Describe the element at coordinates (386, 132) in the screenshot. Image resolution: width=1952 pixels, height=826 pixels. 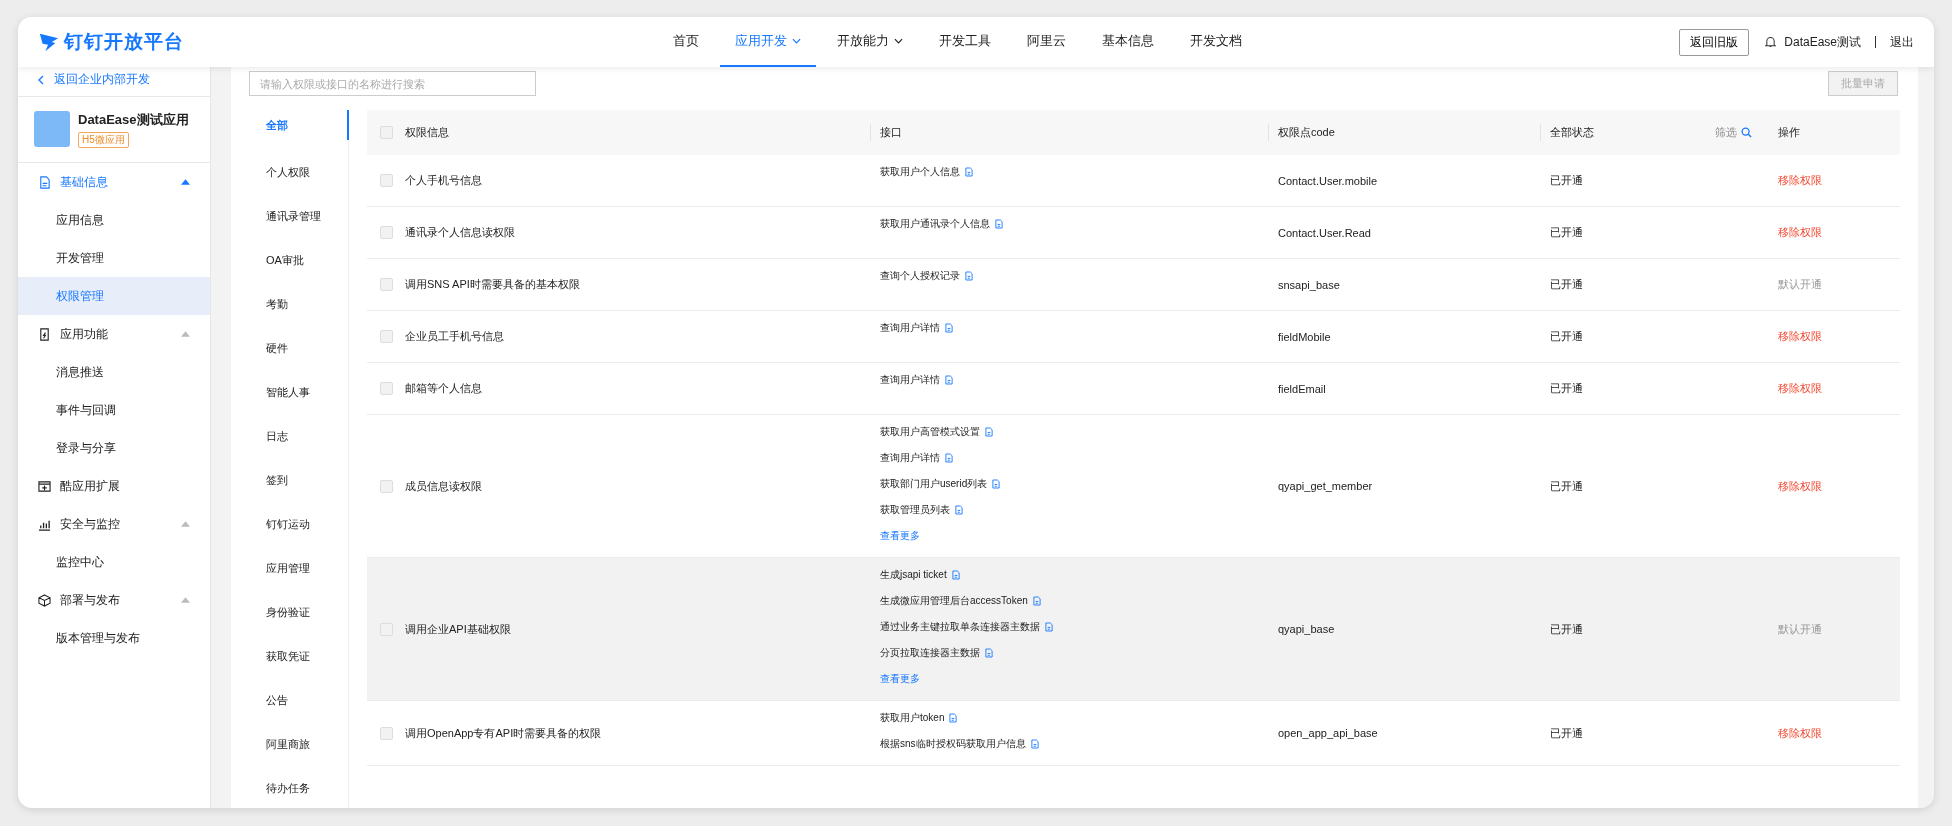
I see `select-all-checkbox` at that location.